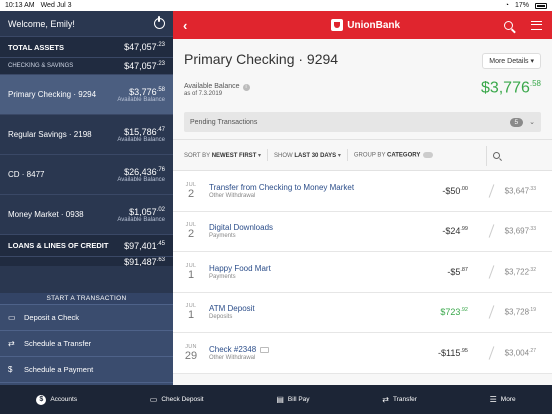 The width and height of the screenshot is (552, 414). I want to click on loans-cents: .45, so click(160, 243).